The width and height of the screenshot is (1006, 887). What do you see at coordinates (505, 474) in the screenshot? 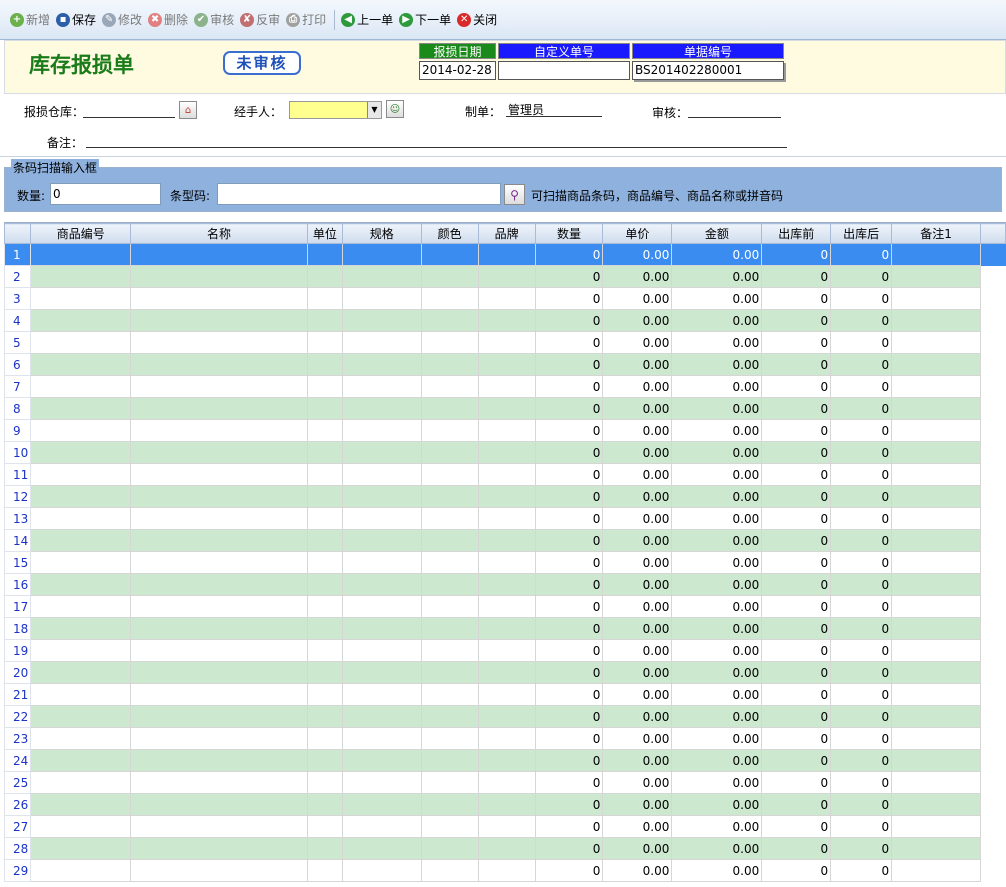
I see `table-row: 11 0 0.00 0.00 0 0` at bounding box center [505, 474].